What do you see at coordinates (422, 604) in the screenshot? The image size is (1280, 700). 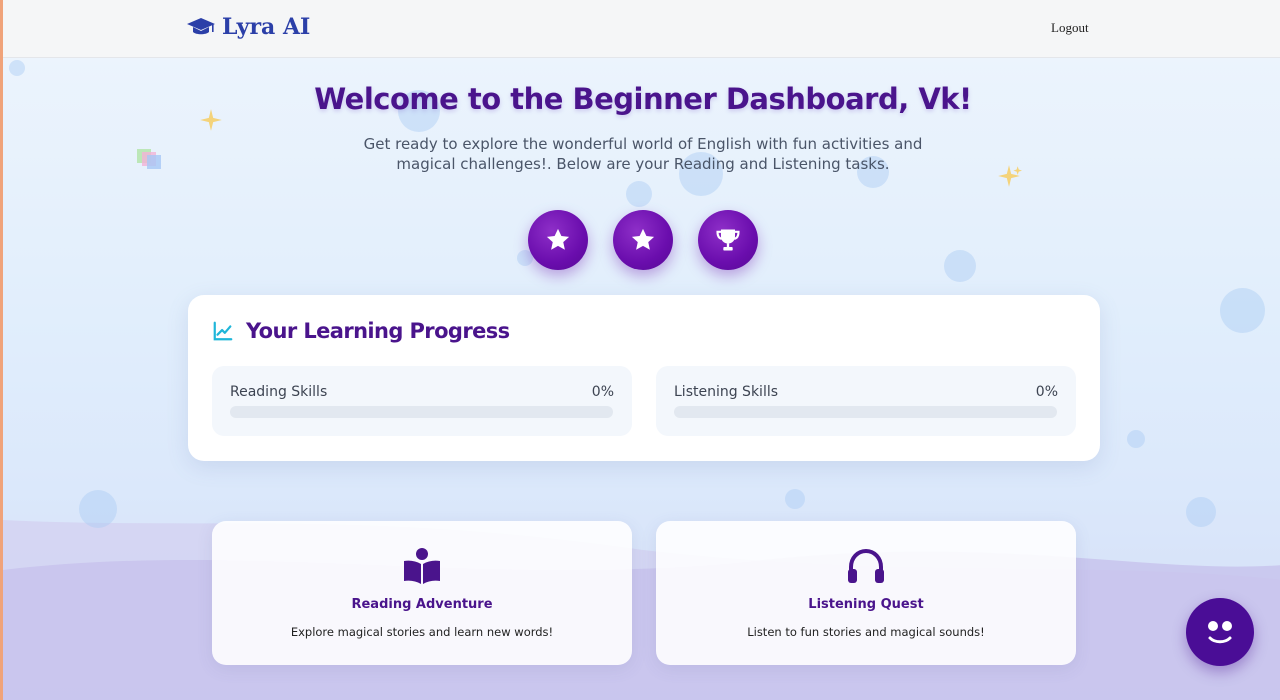 I see `card-title: Reading Adventure` at bounding box center [422, 604].